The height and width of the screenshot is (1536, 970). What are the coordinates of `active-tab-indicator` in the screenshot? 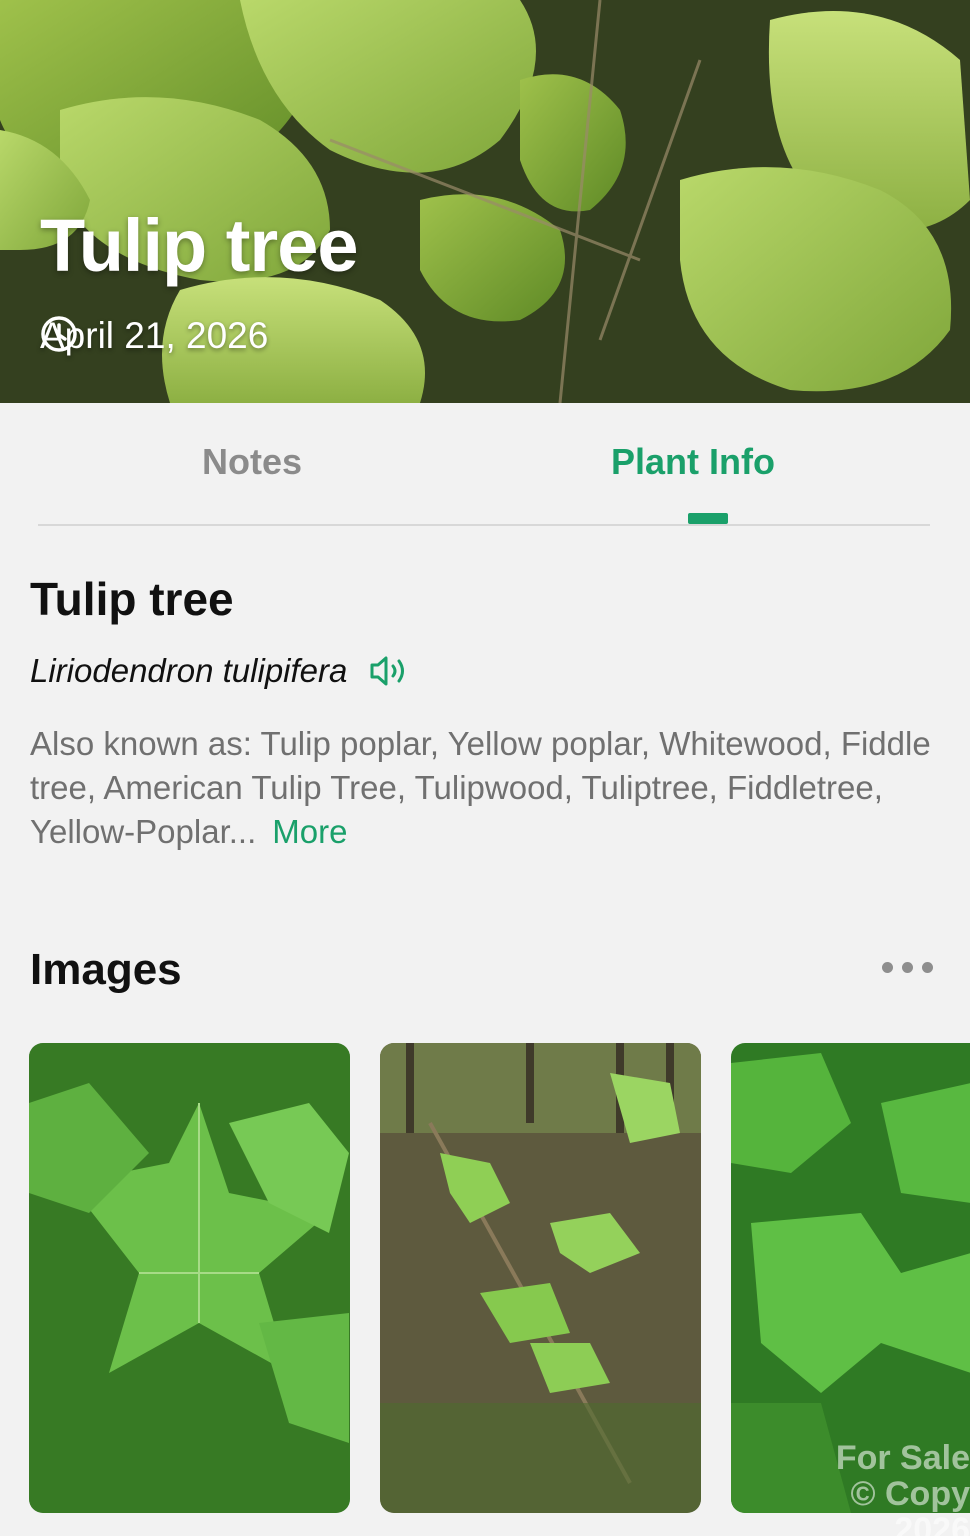 It's located at (708, 518).